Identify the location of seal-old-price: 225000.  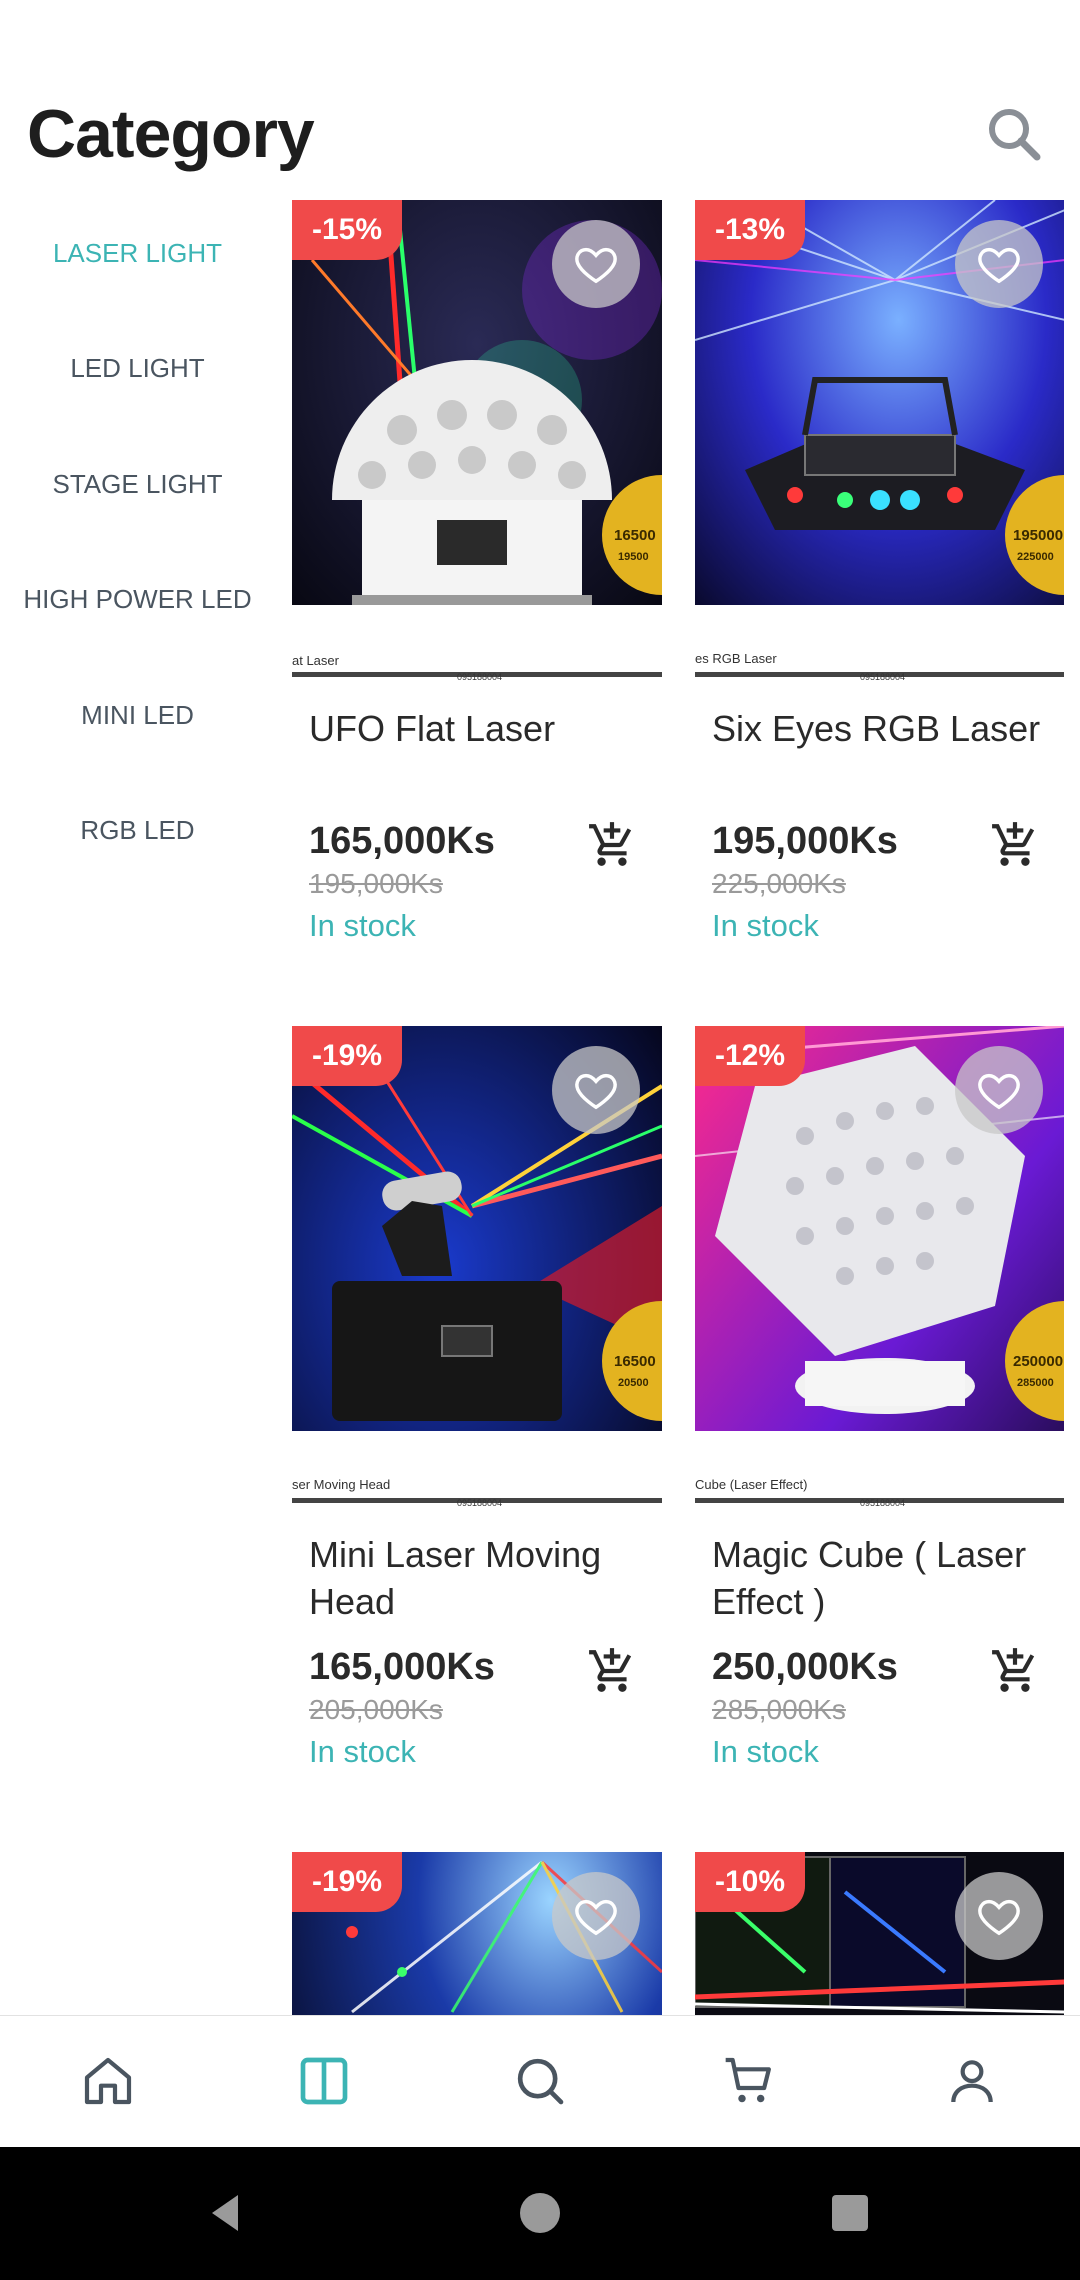
(1035, 557).